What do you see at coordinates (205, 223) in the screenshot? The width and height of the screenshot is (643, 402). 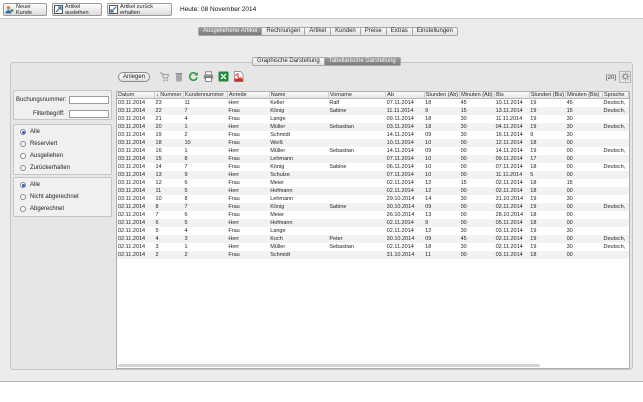 I see `table-cell: 5` at bounding box center [205, 223].